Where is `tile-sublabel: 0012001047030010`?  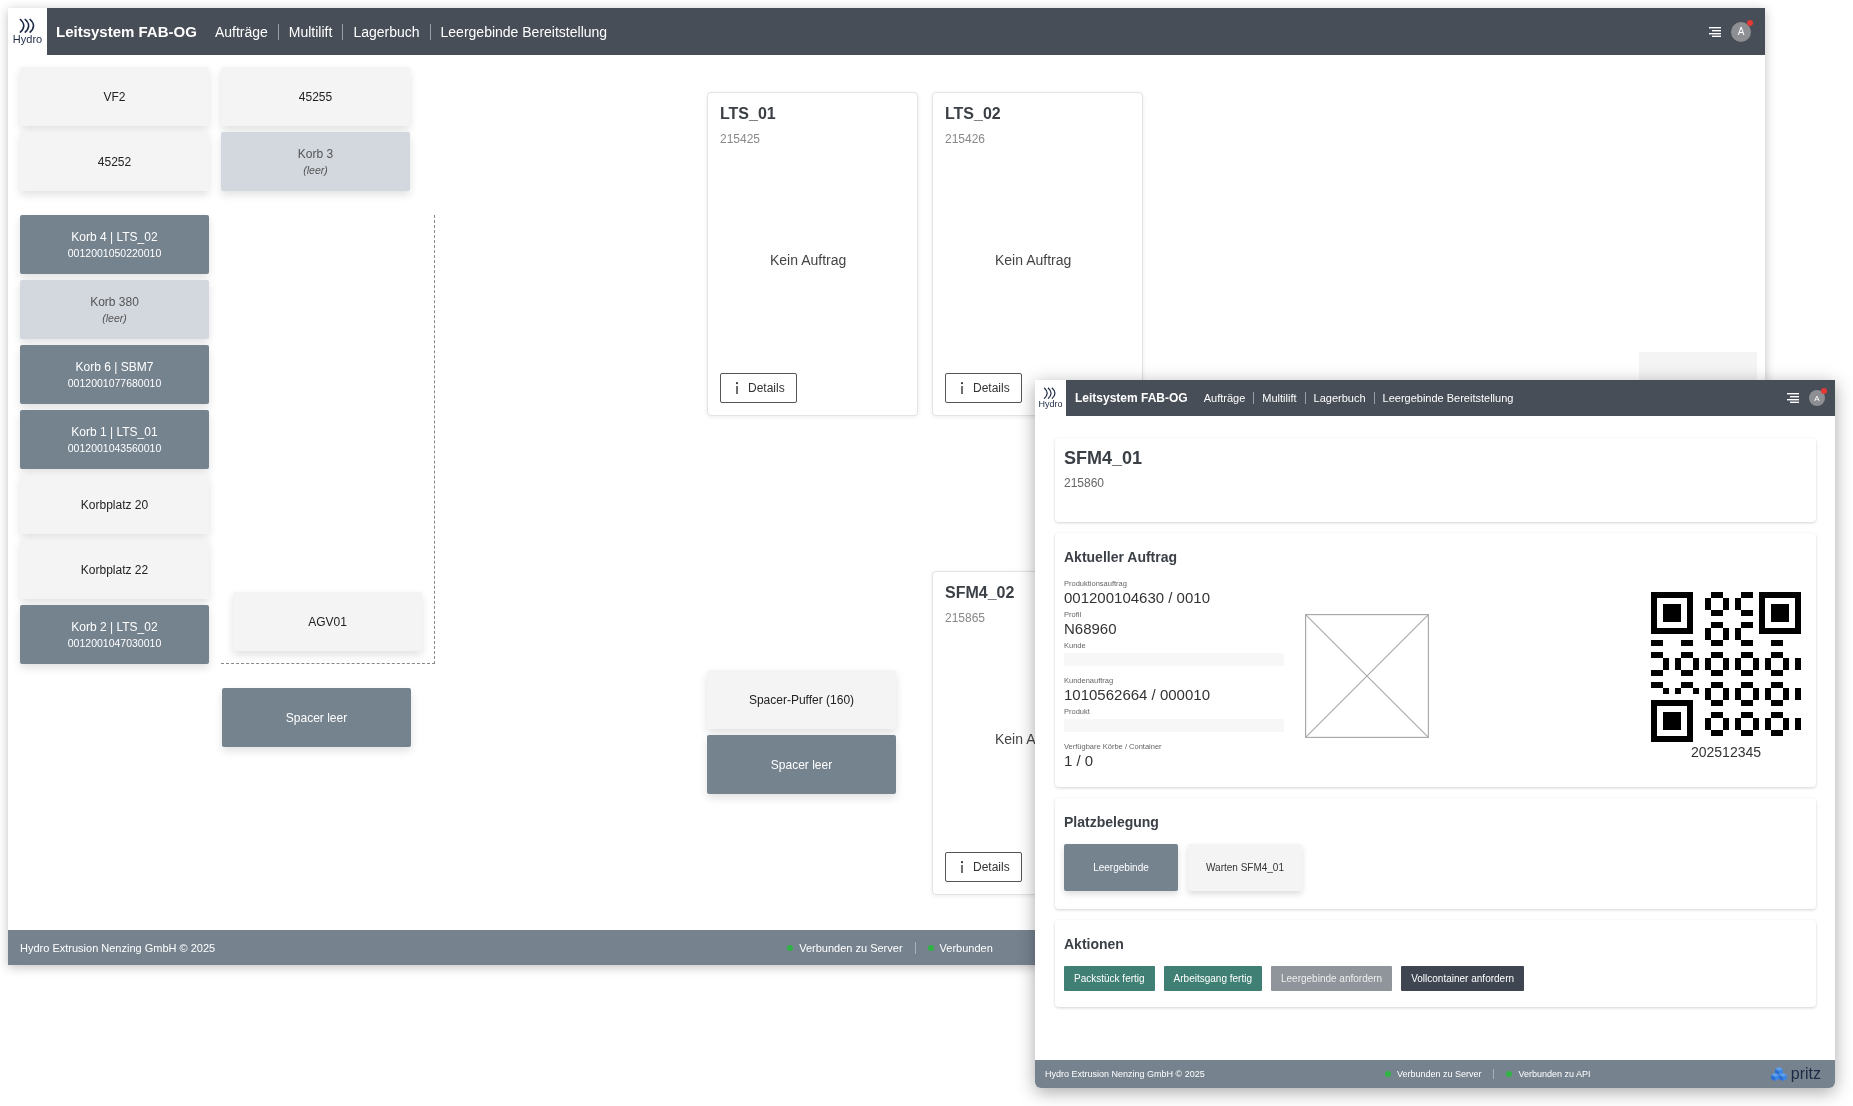
tile-sublabel: 0012001047030010 is located at coordinates (114, 643).